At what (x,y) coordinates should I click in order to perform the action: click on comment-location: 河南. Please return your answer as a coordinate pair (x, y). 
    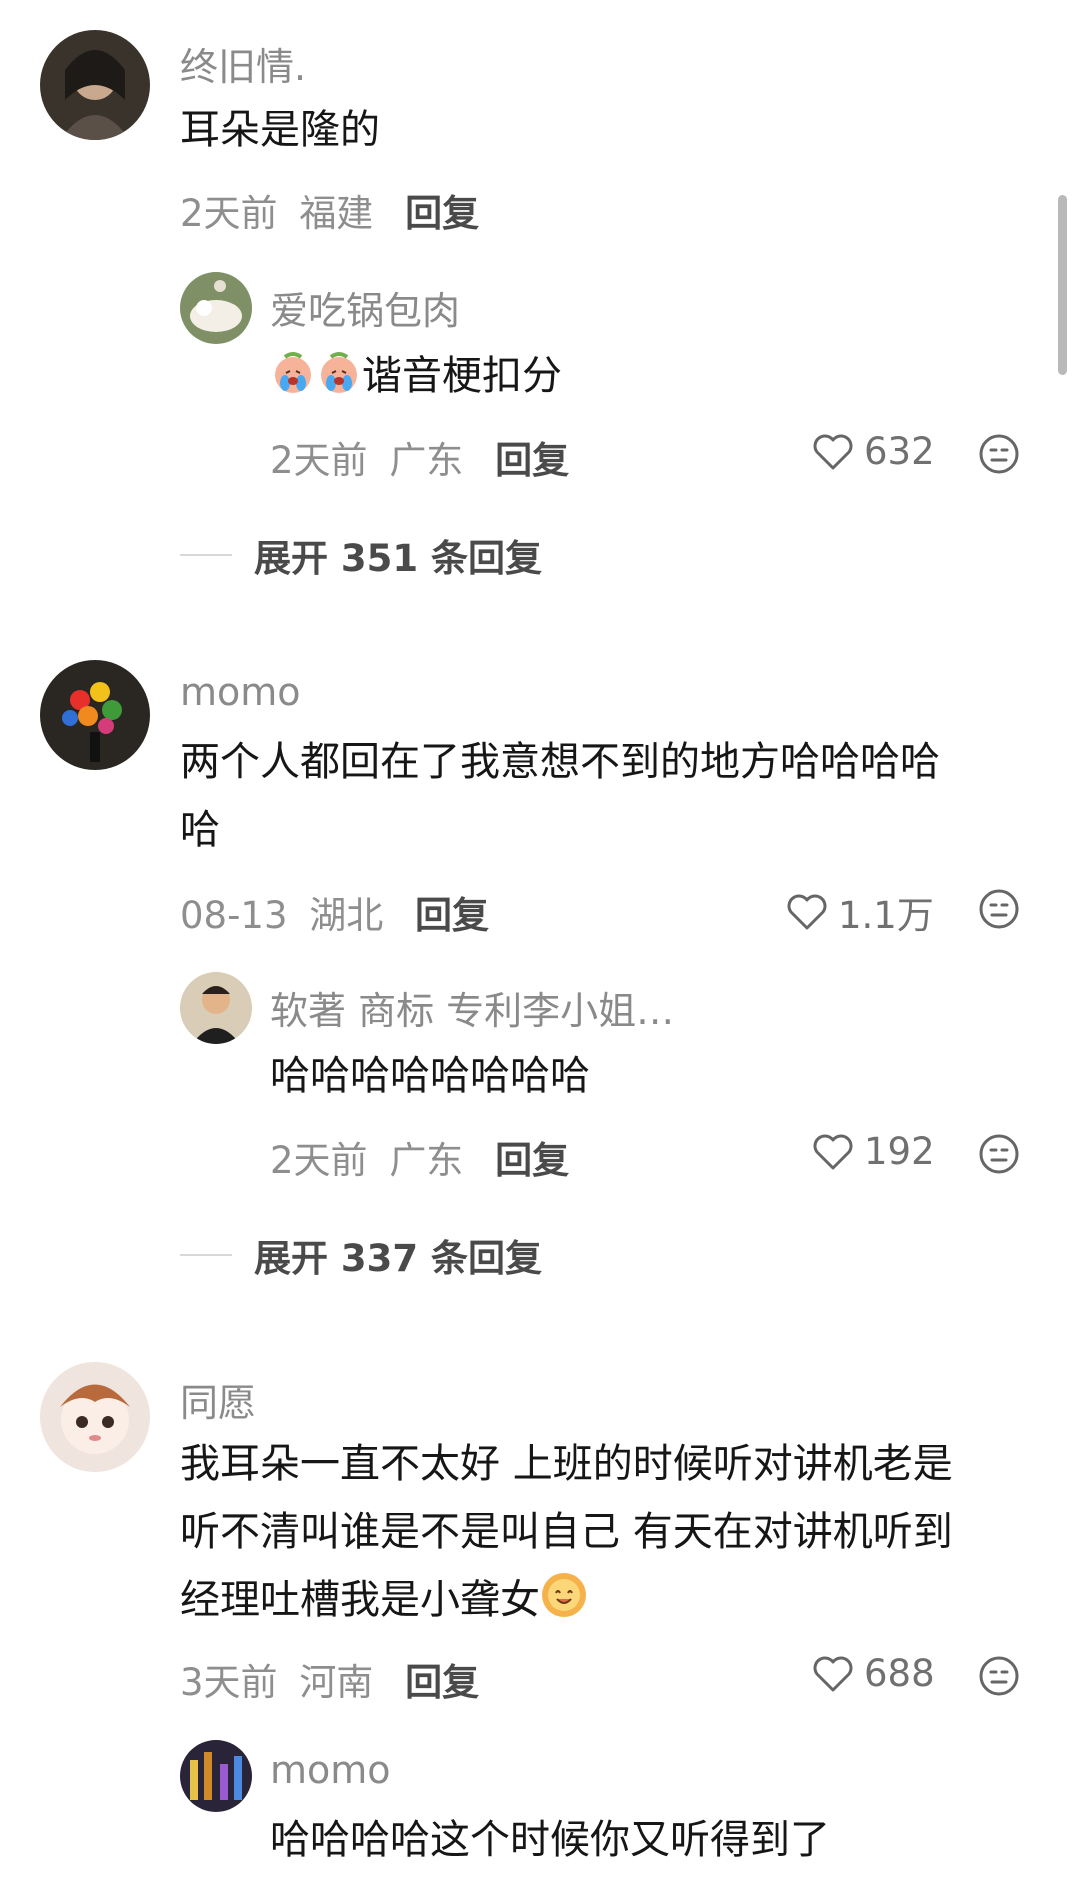
    Looking at the image, I should click on (336, 1682).